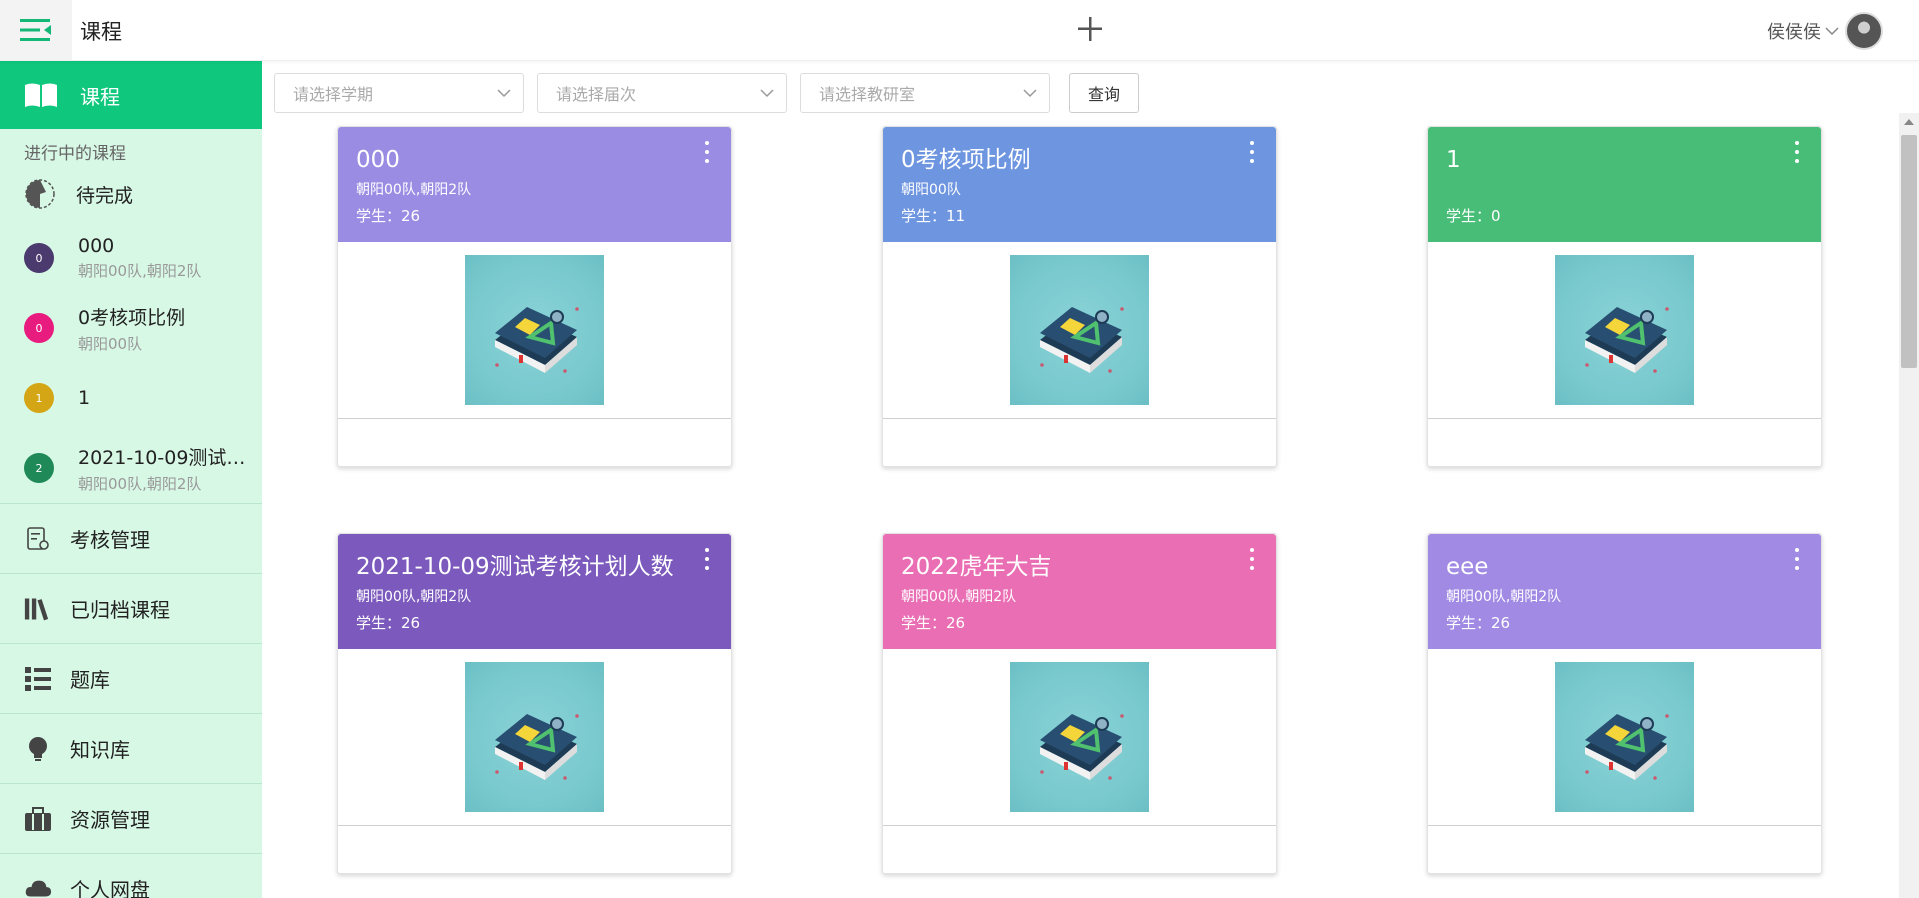  Describe the element at coordinates (131, 95) in the screenshot. I see `sidebar-item-courses: 课程` at that location.